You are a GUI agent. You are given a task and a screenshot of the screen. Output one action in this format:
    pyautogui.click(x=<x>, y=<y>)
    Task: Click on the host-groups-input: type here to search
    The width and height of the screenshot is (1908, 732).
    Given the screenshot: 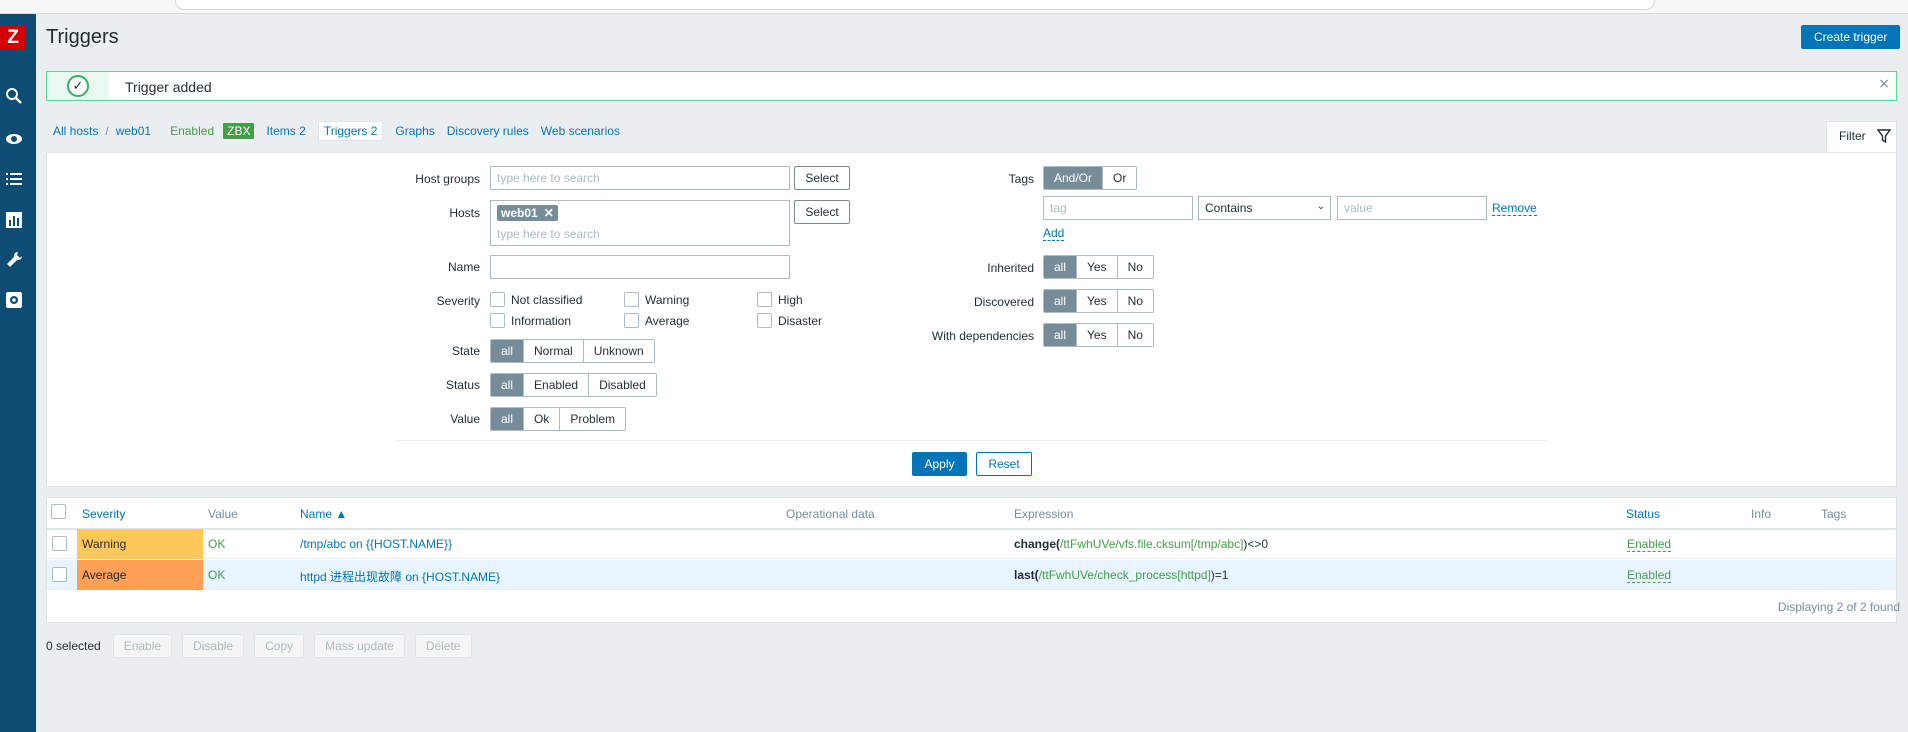 What is the action you would take?
    pyautogui.click(x=640, y=178)
    